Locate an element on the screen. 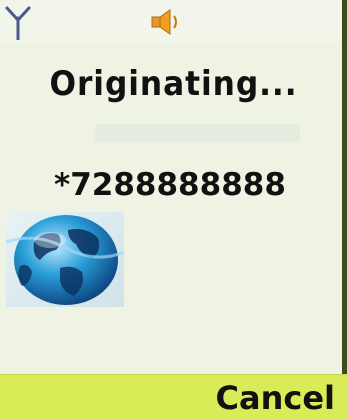  cancel-button: Cancel is located at coordinates (276, 398).